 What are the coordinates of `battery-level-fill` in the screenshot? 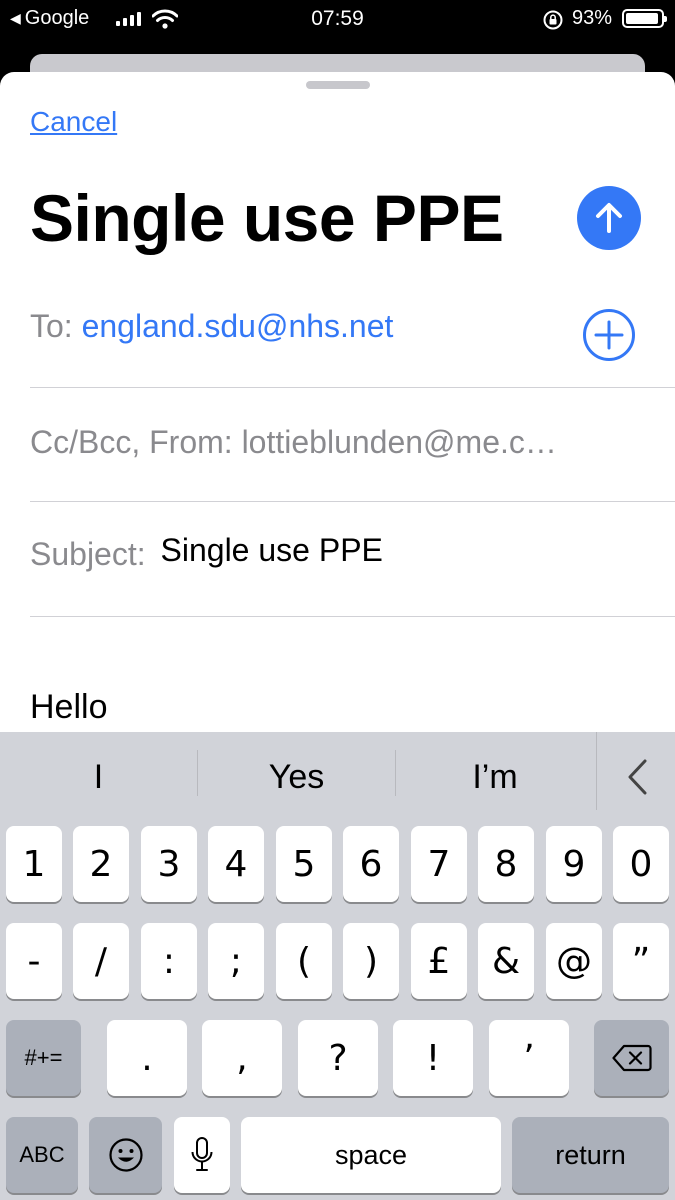 It's located at (642, 18).